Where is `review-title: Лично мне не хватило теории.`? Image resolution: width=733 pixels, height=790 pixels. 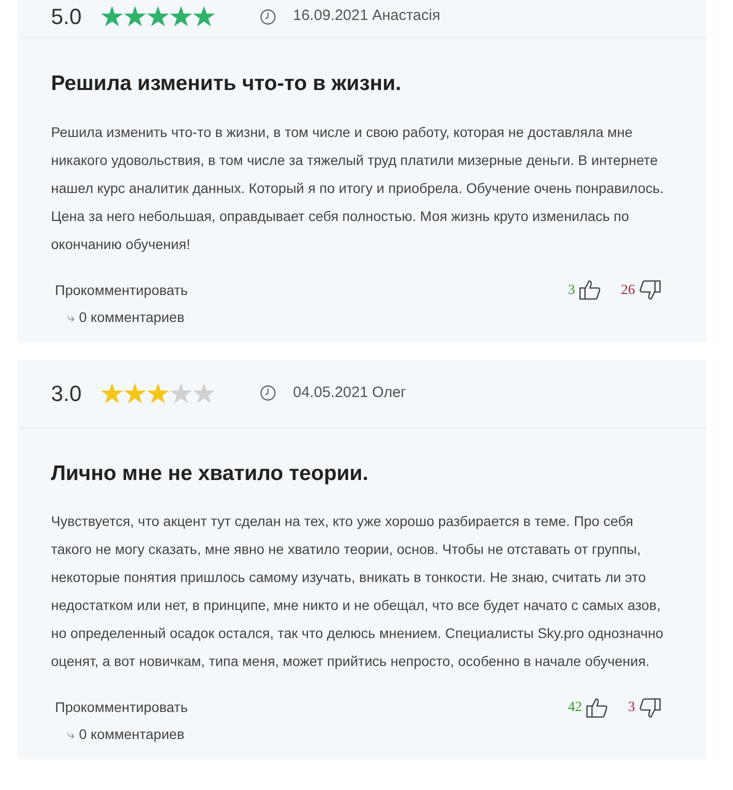 review-title: Лично мне не хватило теории. is located at coordinates (210, 473).